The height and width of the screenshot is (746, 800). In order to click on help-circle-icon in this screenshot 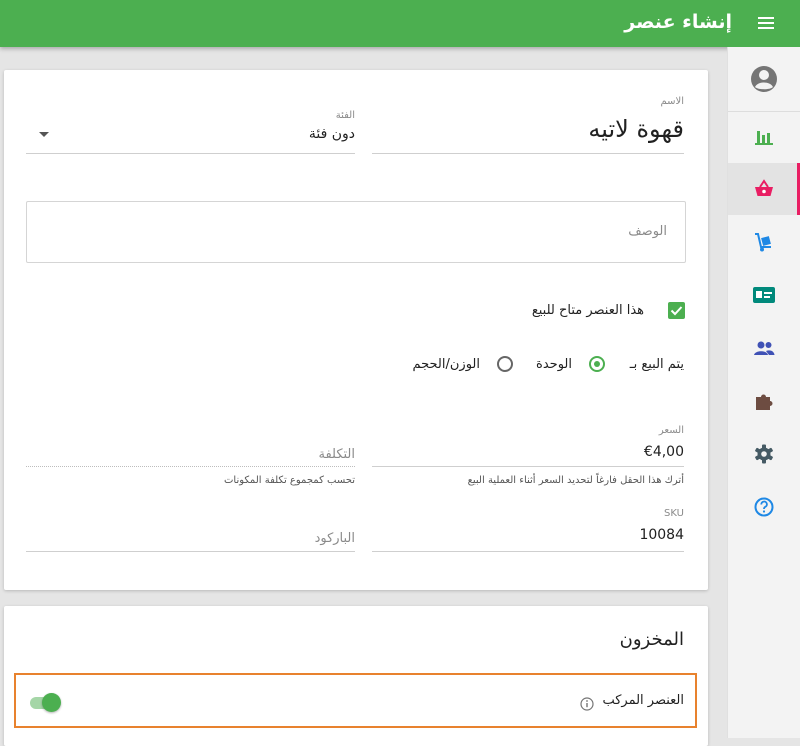, I will do `click(764, 507)`.